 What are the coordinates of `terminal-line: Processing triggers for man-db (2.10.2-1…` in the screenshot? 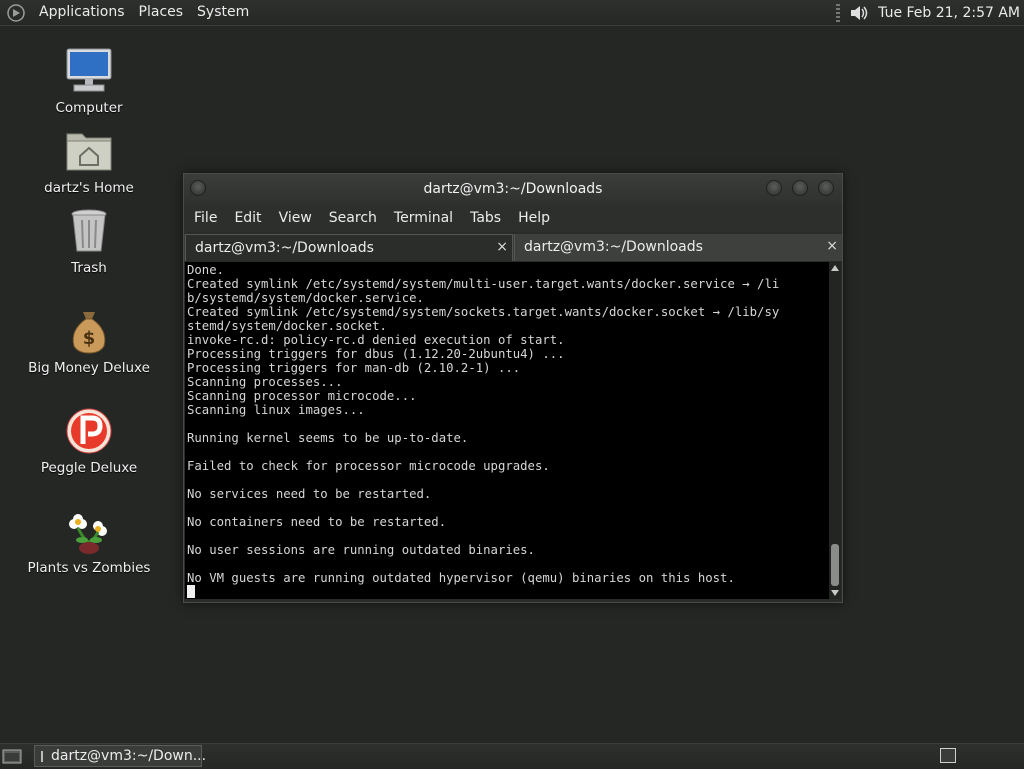 It's located at (354, 368).